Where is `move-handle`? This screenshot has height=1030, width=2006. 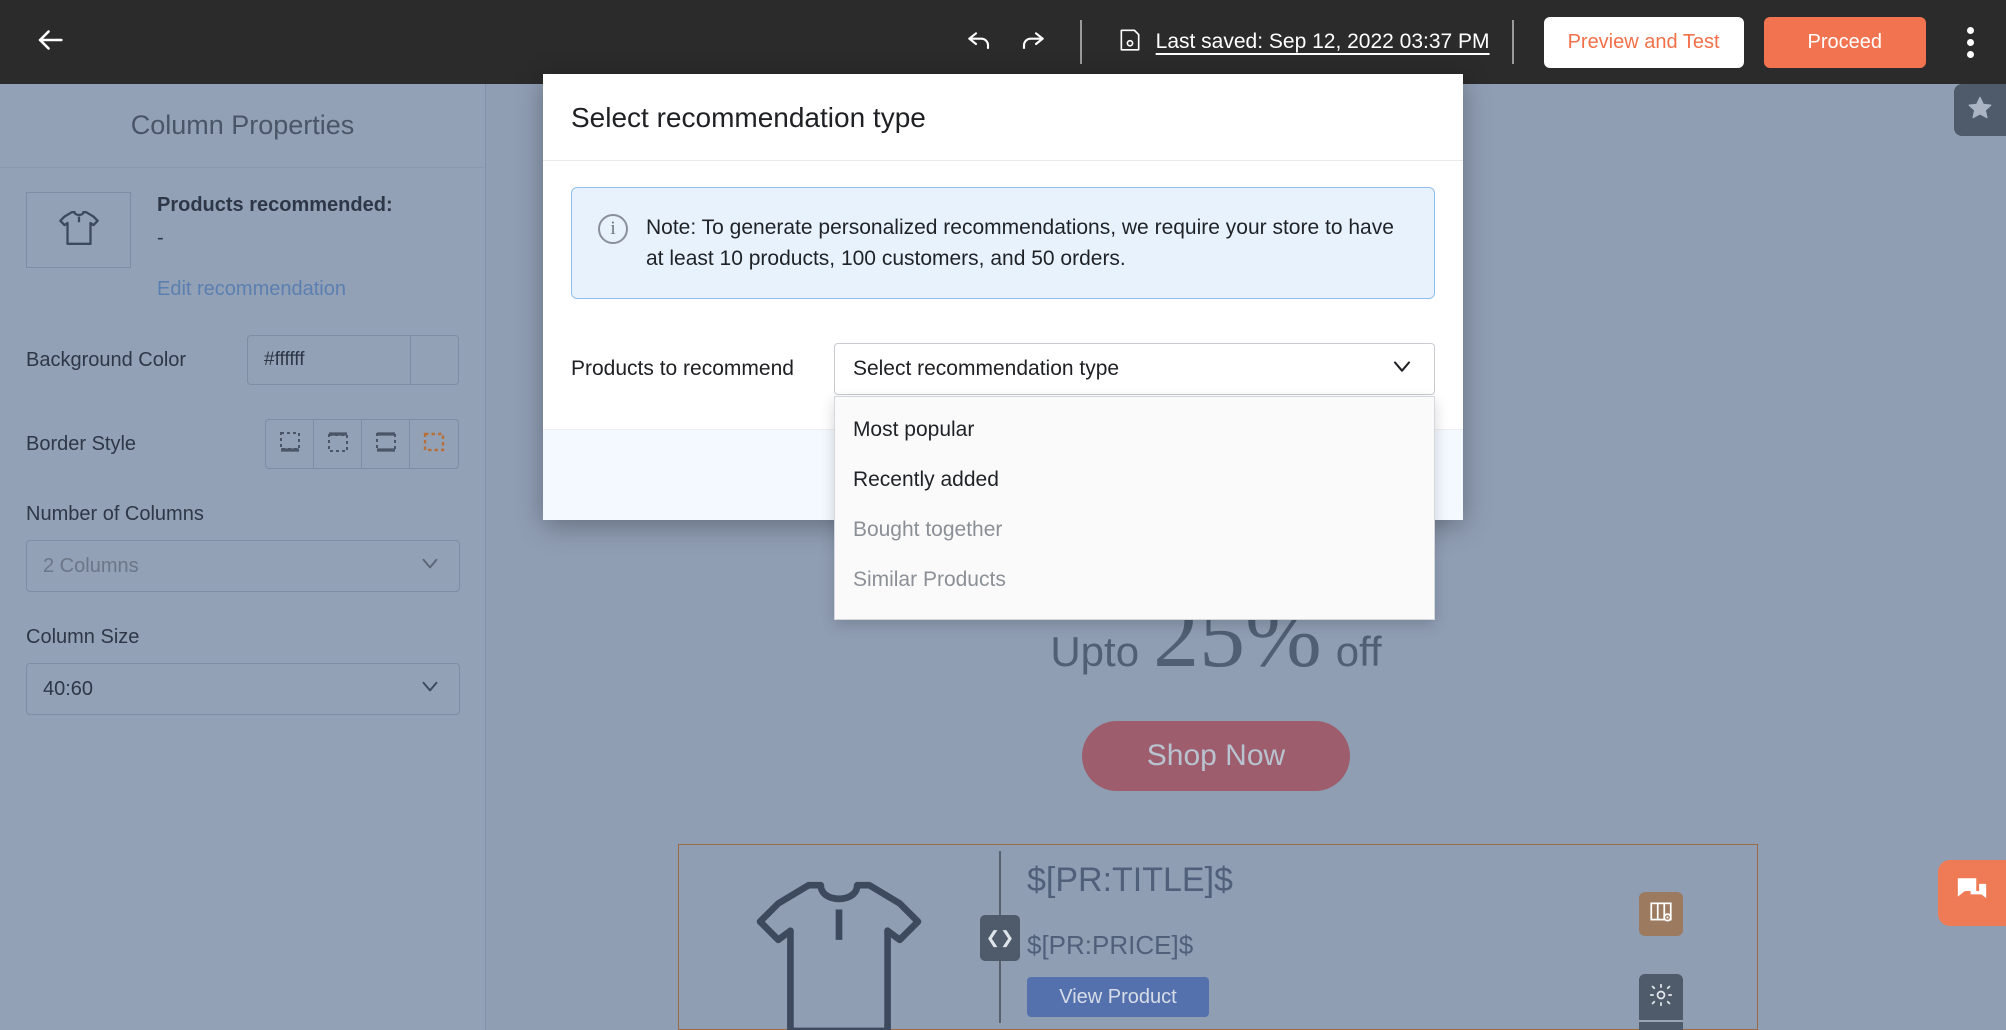 move-handle is located at coordinates (1661, 1025).